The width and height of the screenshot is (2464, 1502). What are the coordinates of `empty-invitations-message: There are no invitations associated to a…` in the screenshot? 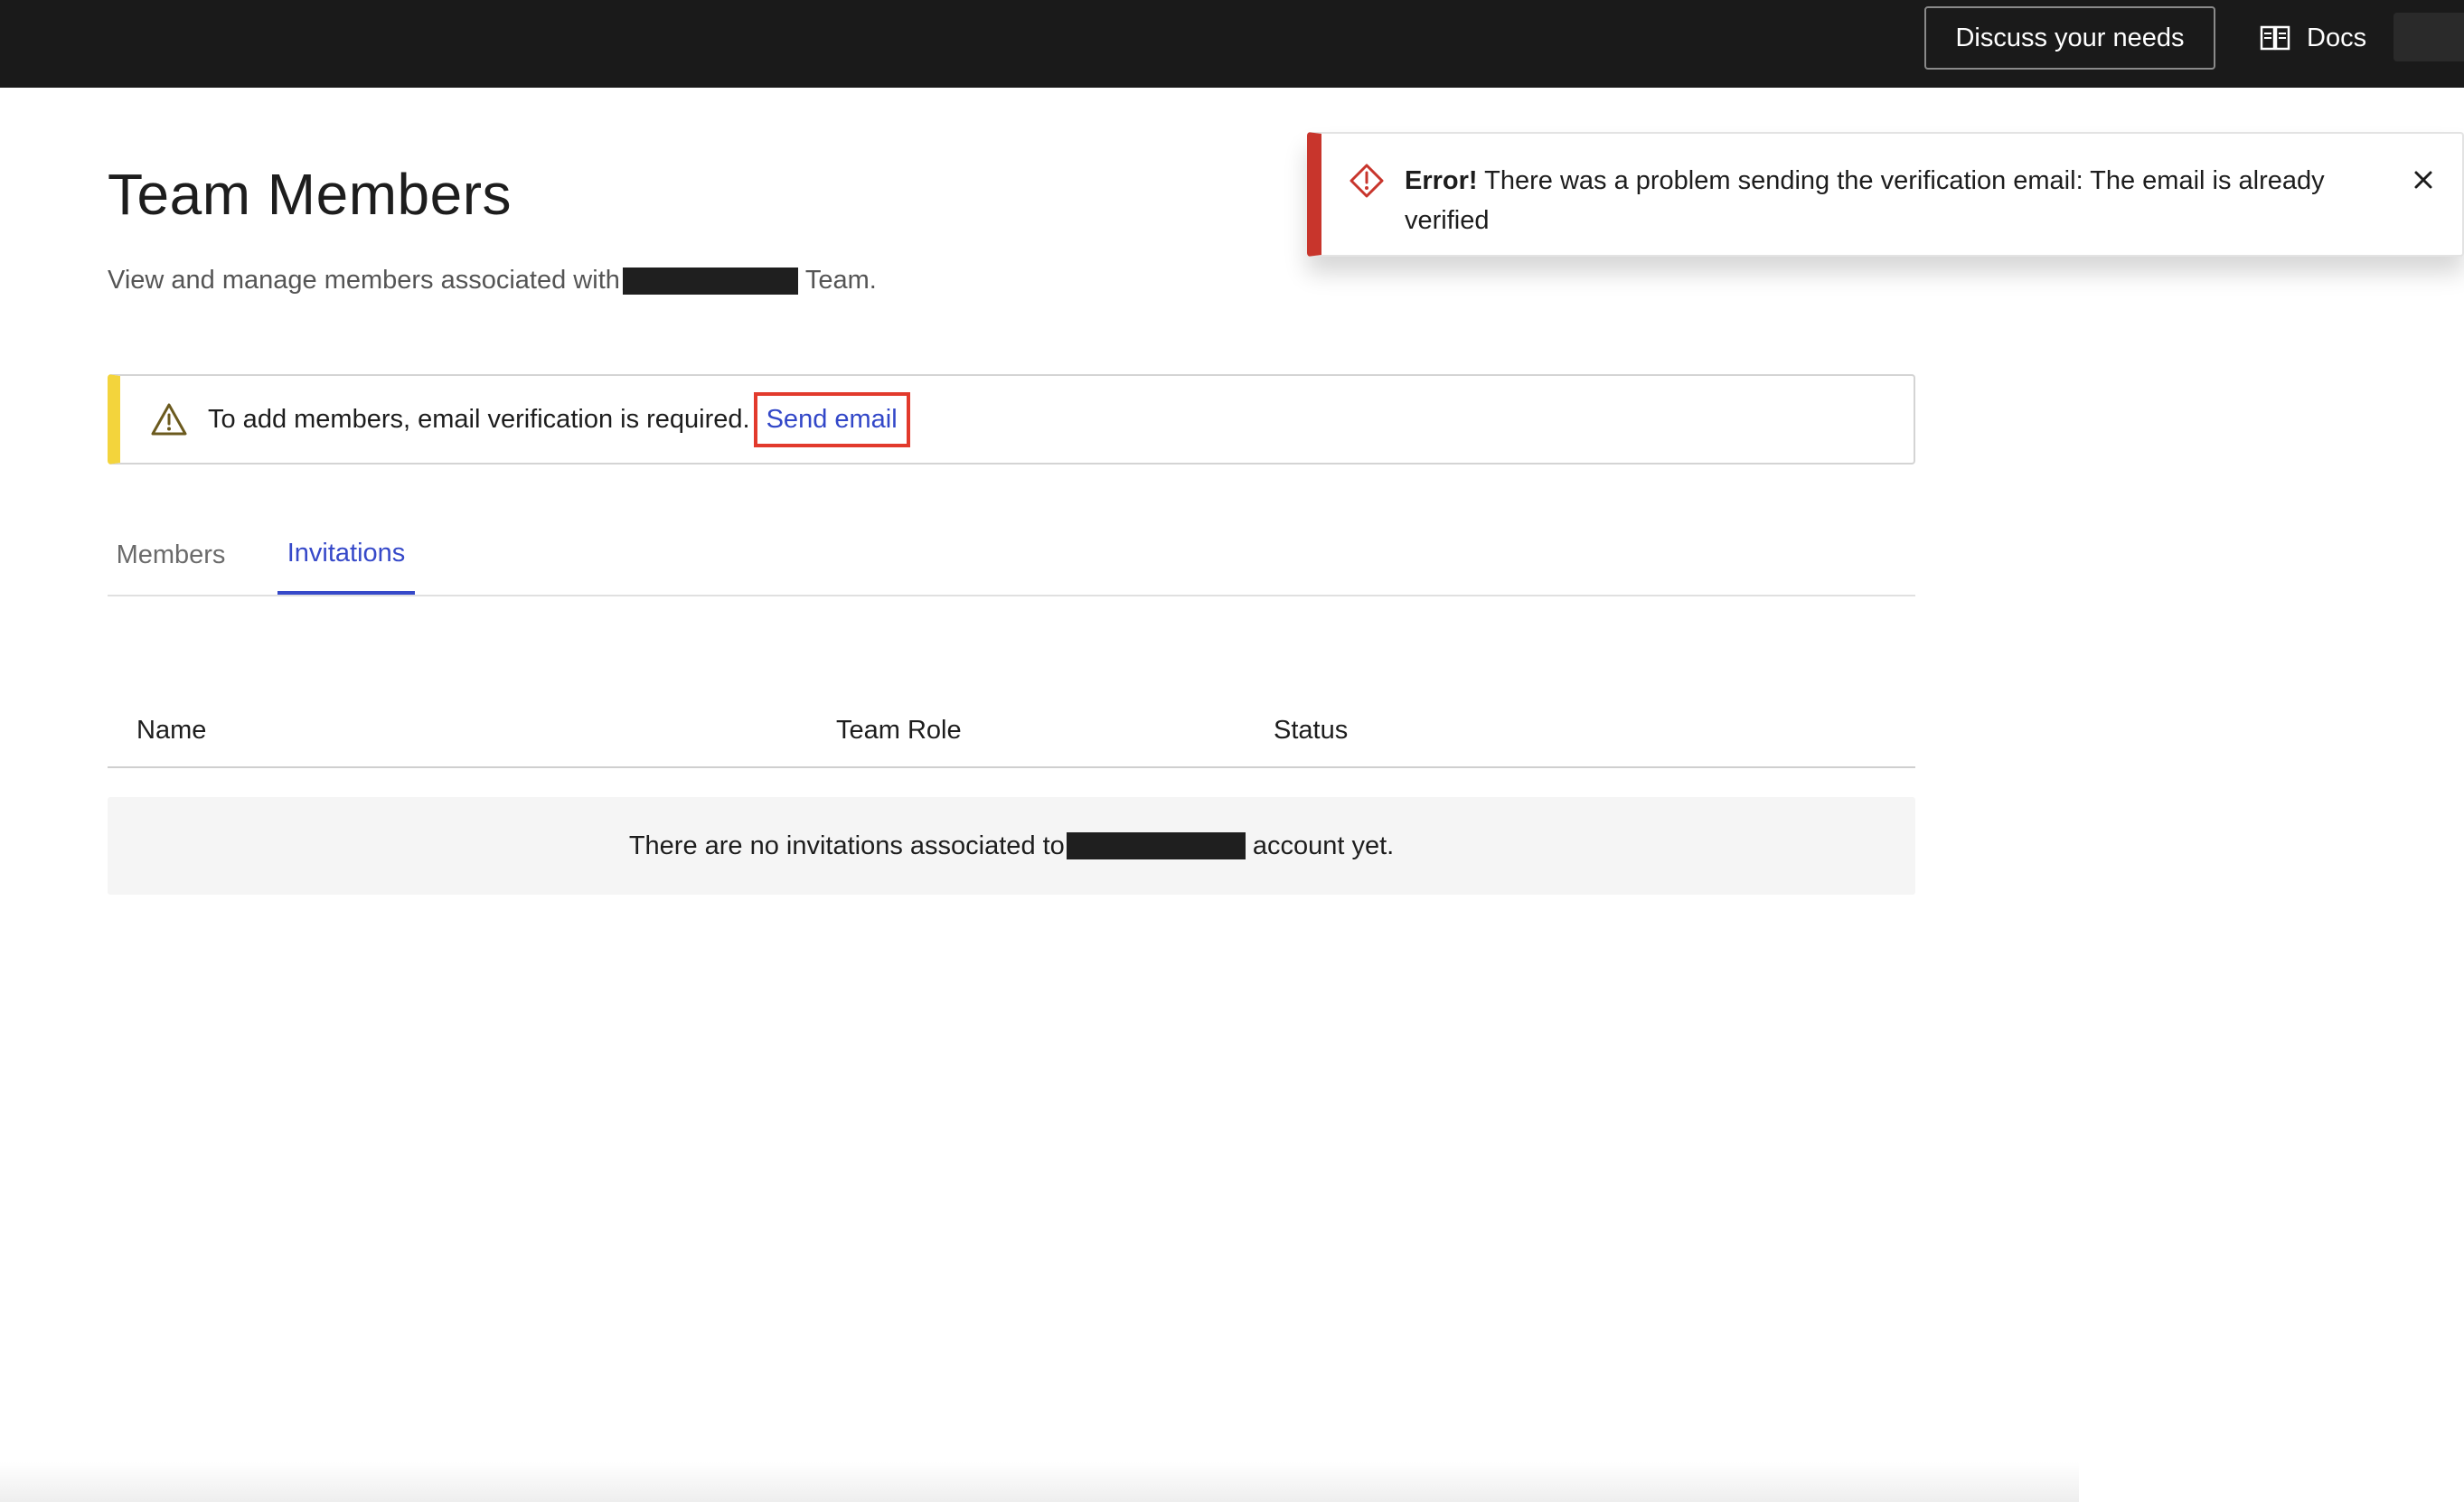 It's located at (1011, 846).